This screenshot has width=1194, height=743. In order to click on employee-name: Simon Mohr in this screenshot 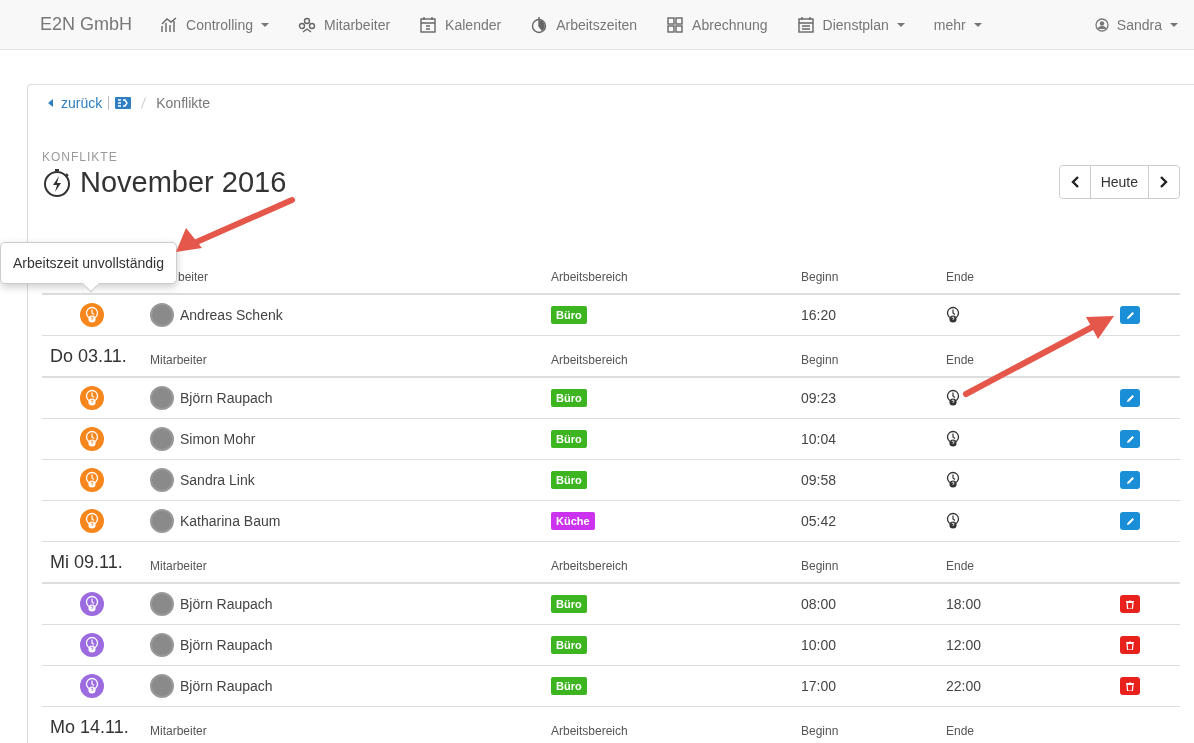, I will do `click(218, 439)`.